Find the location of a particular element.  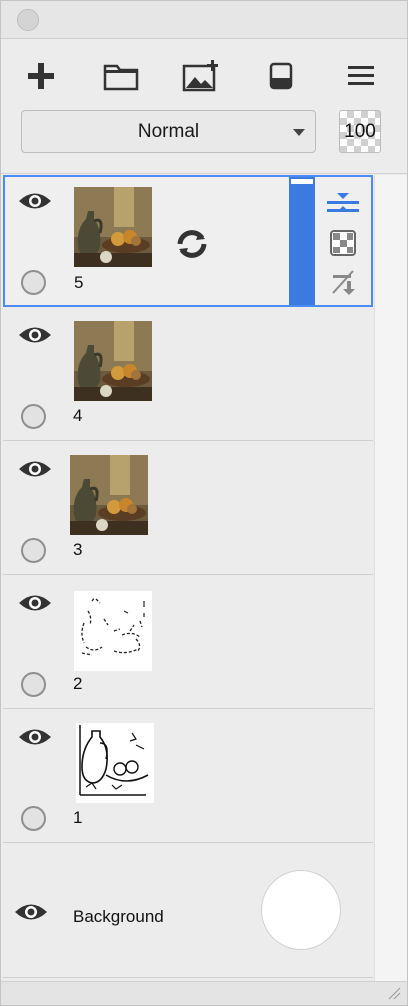

layer-opacity-slider is located at coordinates (302, 241).